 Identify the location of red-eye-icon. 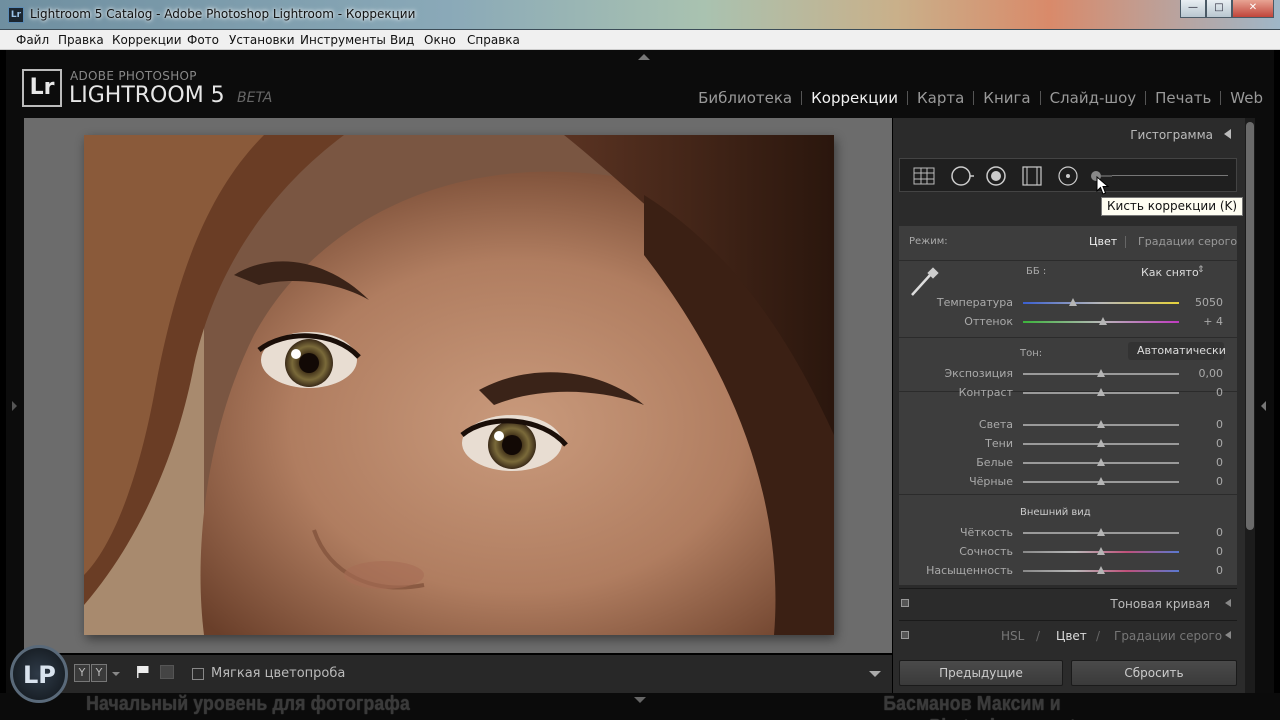
(996, 176).